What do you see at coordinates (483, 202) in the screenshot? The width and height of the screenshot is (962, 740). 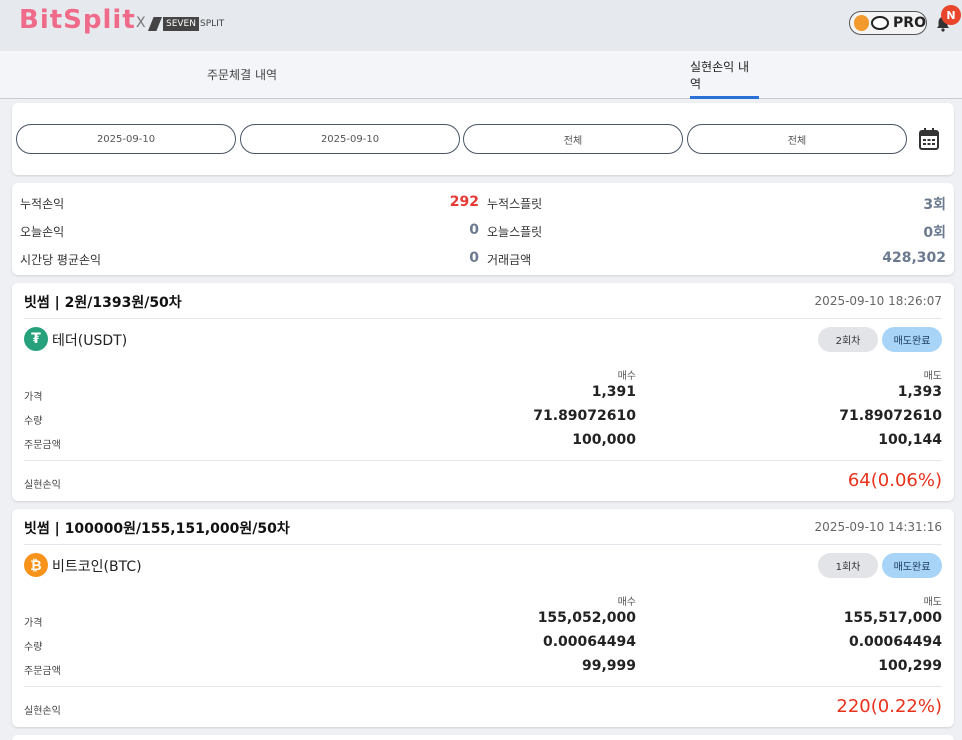 I see `summary-row: 누적손익 292 누적스플릿 3회` at bounding box center [483, 202].